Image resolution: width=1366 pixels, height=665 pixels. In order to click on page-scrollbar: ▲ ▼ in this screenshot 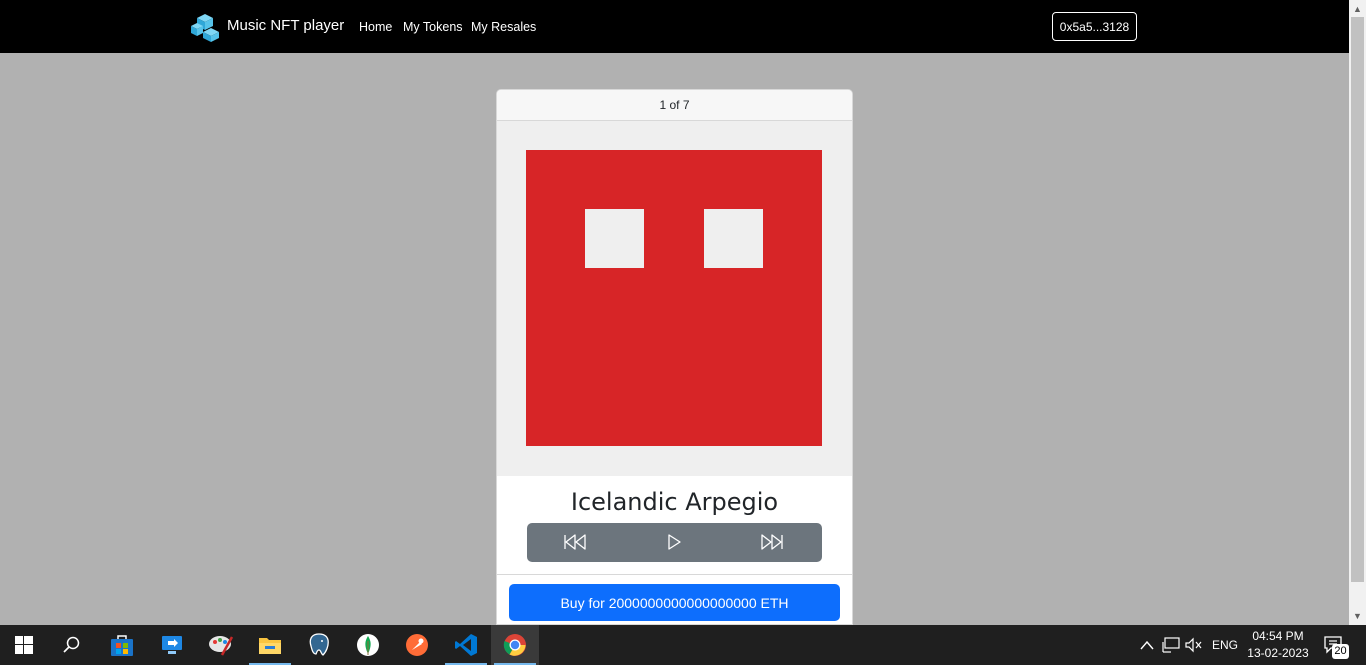, I will do `click(1357, 312)`.